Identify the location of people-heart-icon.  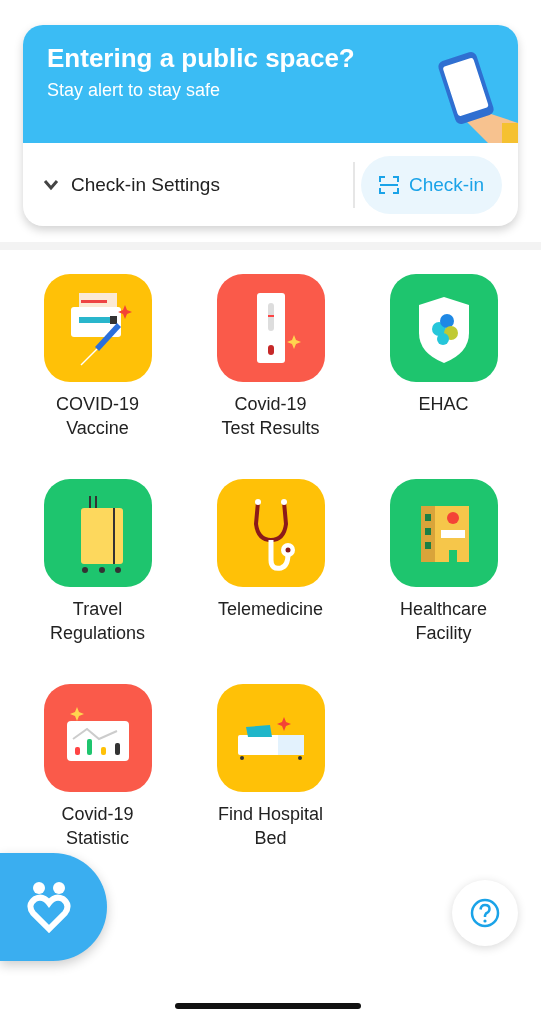
(48, 907).